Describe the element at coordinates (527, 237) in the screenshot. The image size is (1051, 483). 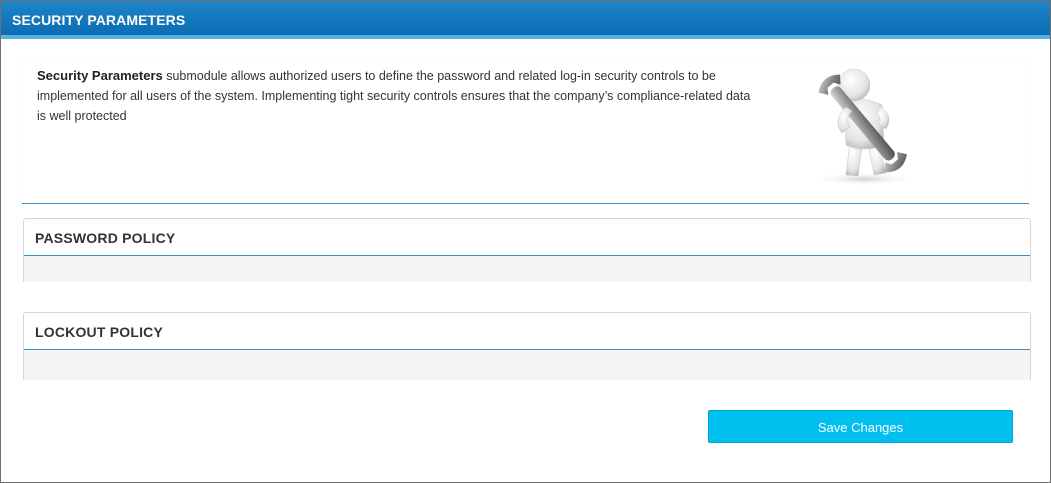
I see `password-policy-header: PASSWORD POLICY` at that location.